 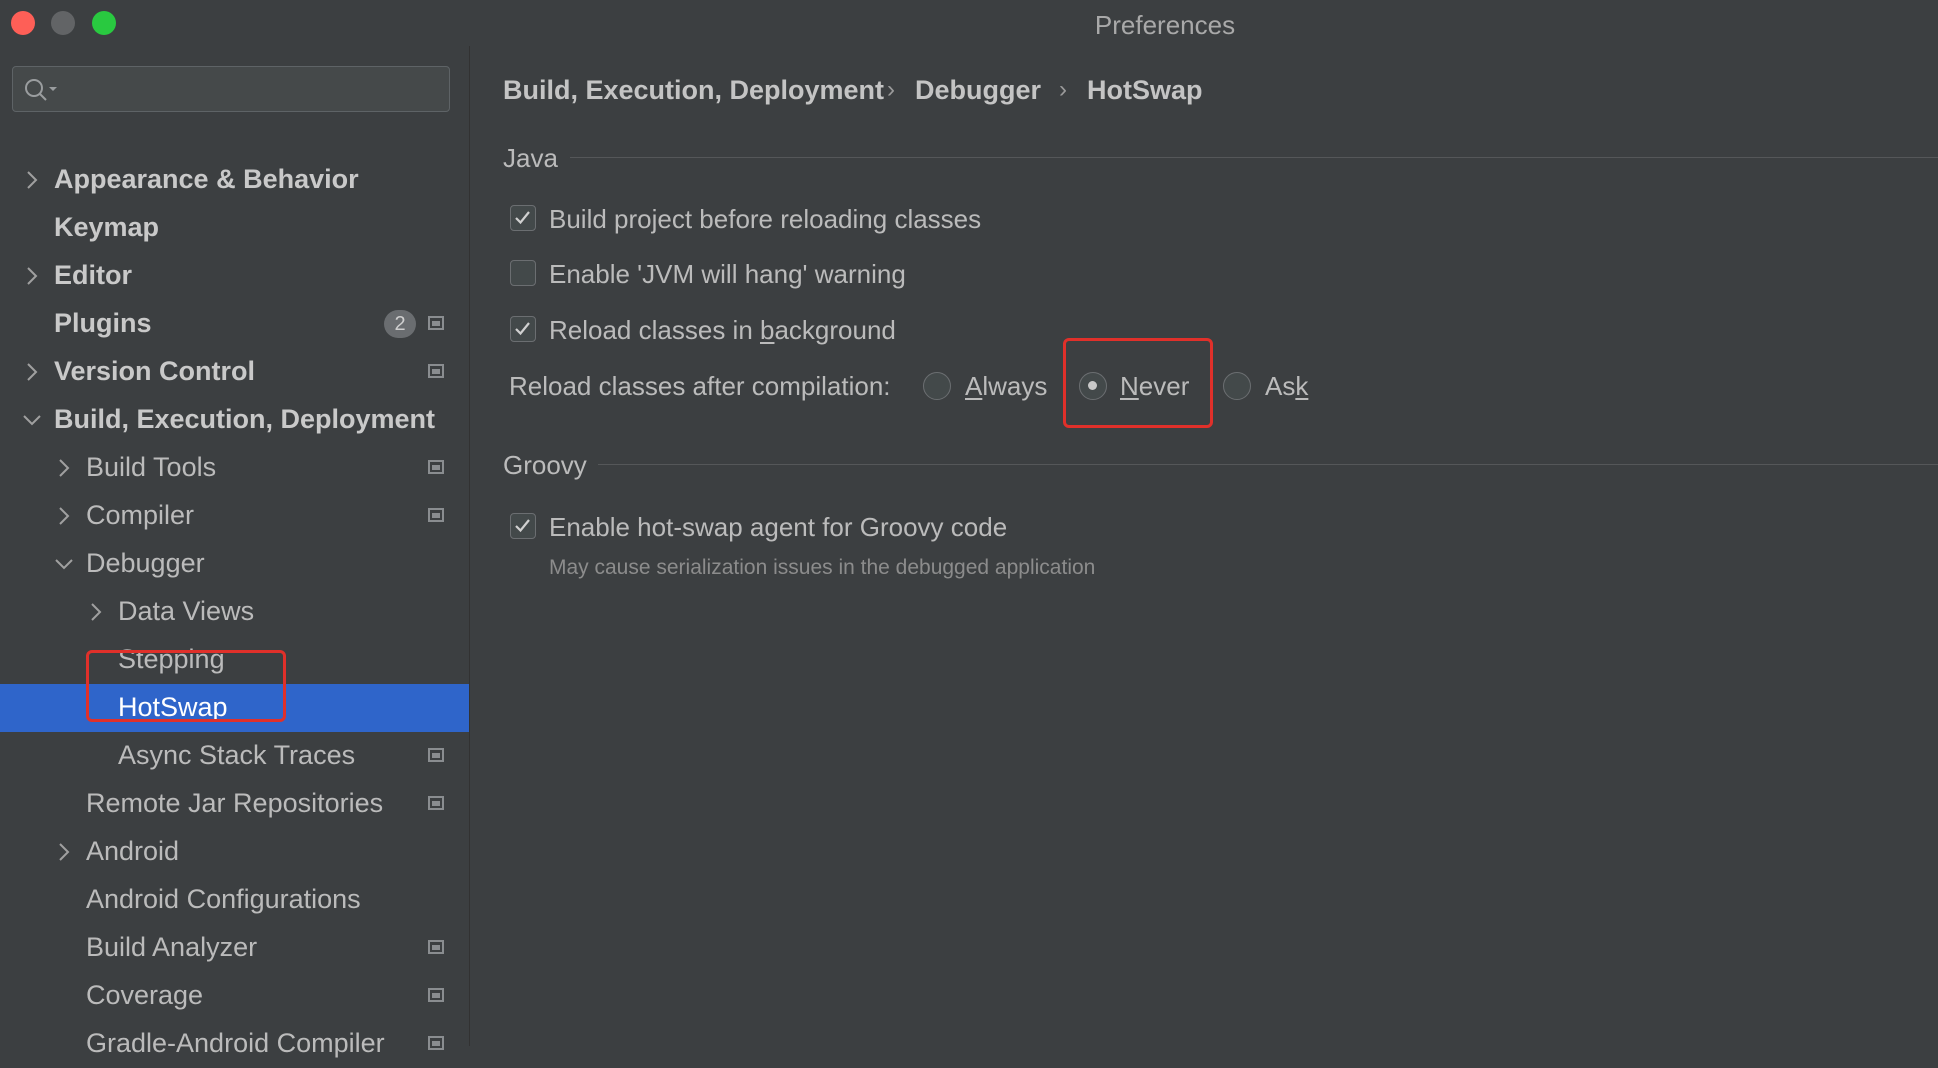 I want to click on sidebar-item-label: Appearance & Behavior, so click(x=206, y=179).